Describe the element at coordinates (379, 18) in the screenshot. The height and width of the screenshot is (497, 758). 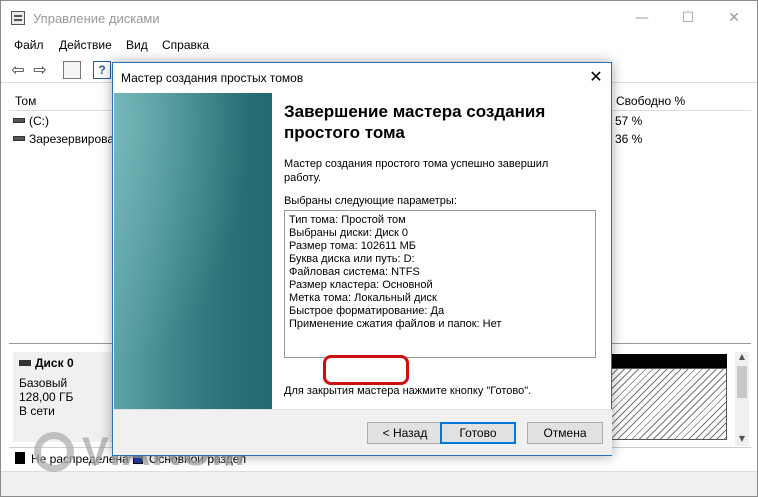
I see `title-bar: Управление дисками — ☐ ✕` at that location.